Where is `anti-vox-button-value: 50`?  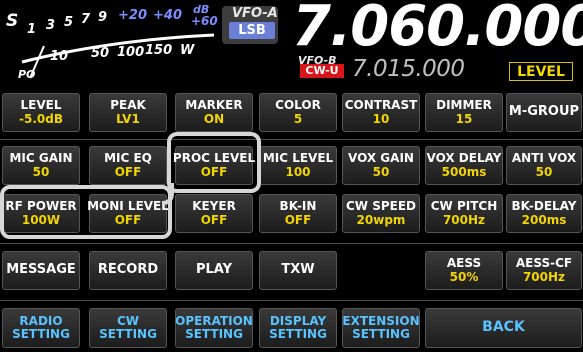
anti-vox-button-value: 50 is located at coordinates (544, 172).